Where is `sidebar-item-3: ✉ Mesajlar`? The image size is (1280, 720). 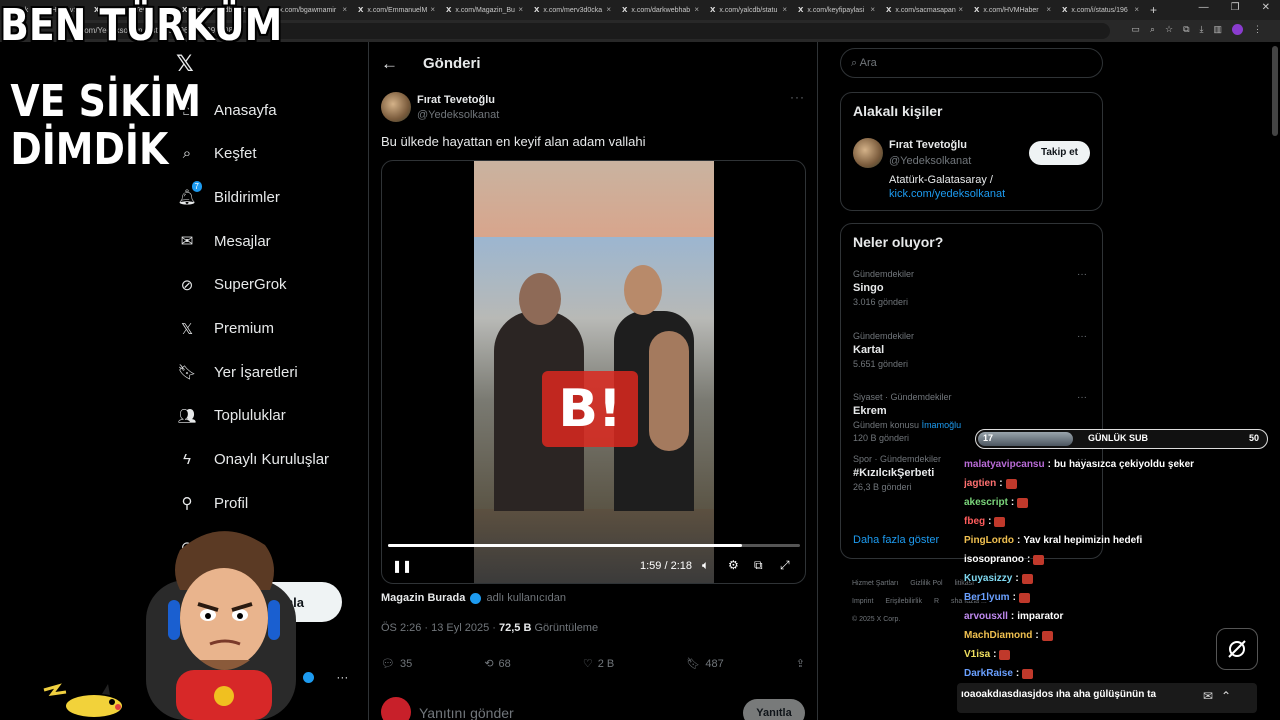 sidebar-item-3: ✉ Mesajlar is located at coordinates (223, 241).